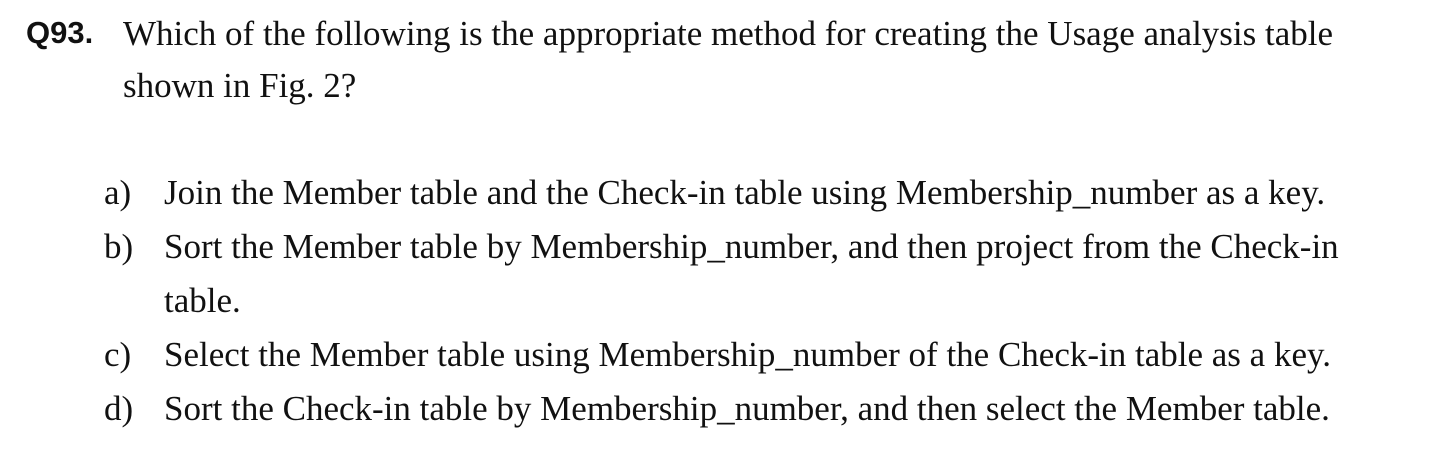  What do you see at coordinates (60, 32) in the screenshot?
I see `question-number: Q93.` at bounding box center [60, 32].